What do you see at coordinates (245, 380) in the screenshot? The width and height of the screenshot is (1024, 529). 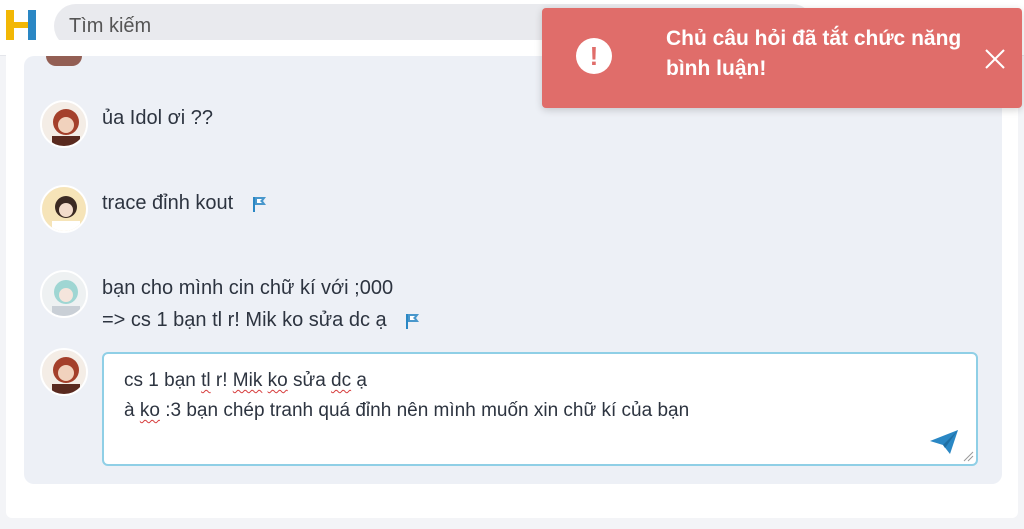 I see `reply-text-line: cs 1 bạn tl r! Mik ko sửa dc ạ` at bounding box center [245, 380].